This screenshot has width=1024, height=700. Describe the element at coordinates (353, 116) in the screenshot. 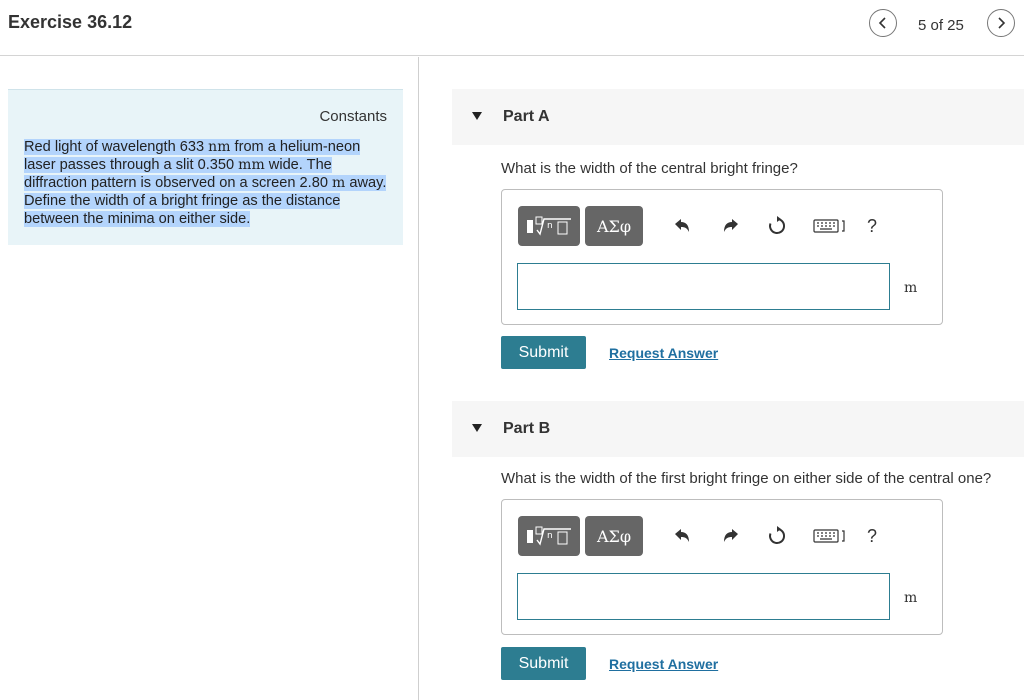

I see `constants-link: Constants` at that location.